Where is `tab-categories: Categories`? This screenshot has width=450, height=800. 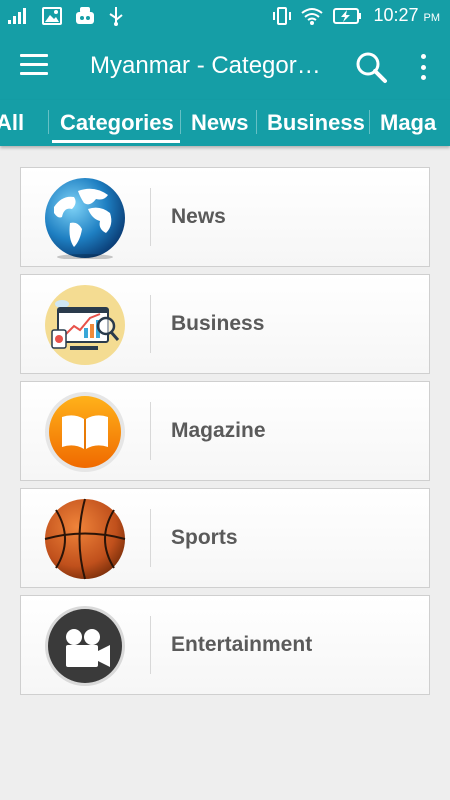 tab-categories: Categories is located at coordinates (117, 123).